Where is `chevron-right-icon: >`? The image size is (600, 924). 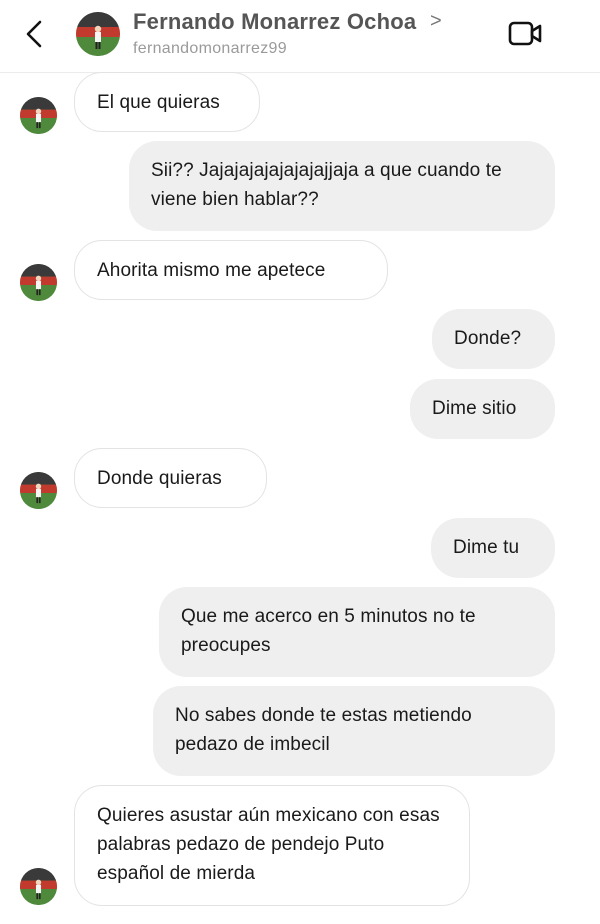
chevron-right-icon: > is located at coordinates (436, 21).